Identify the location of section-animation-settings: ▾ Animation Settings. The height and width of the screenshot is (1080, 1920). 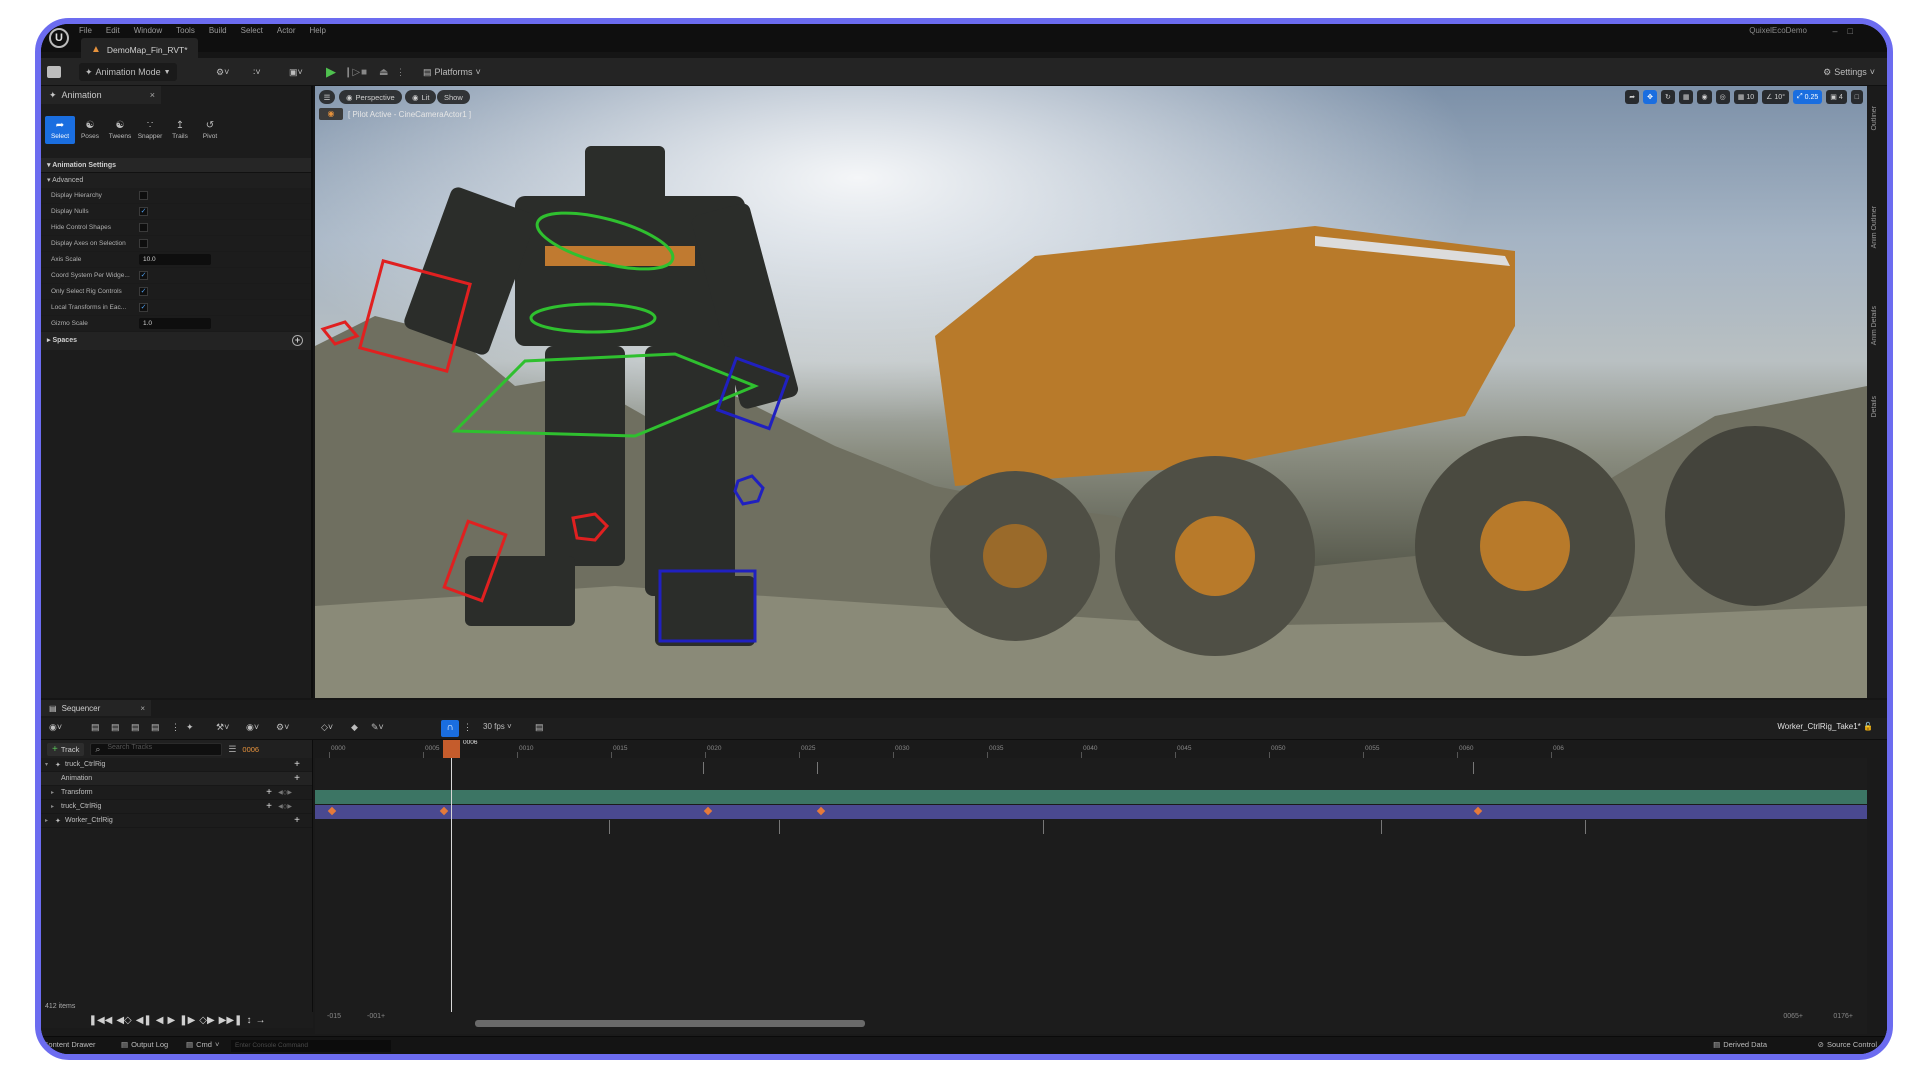
(176, 165).